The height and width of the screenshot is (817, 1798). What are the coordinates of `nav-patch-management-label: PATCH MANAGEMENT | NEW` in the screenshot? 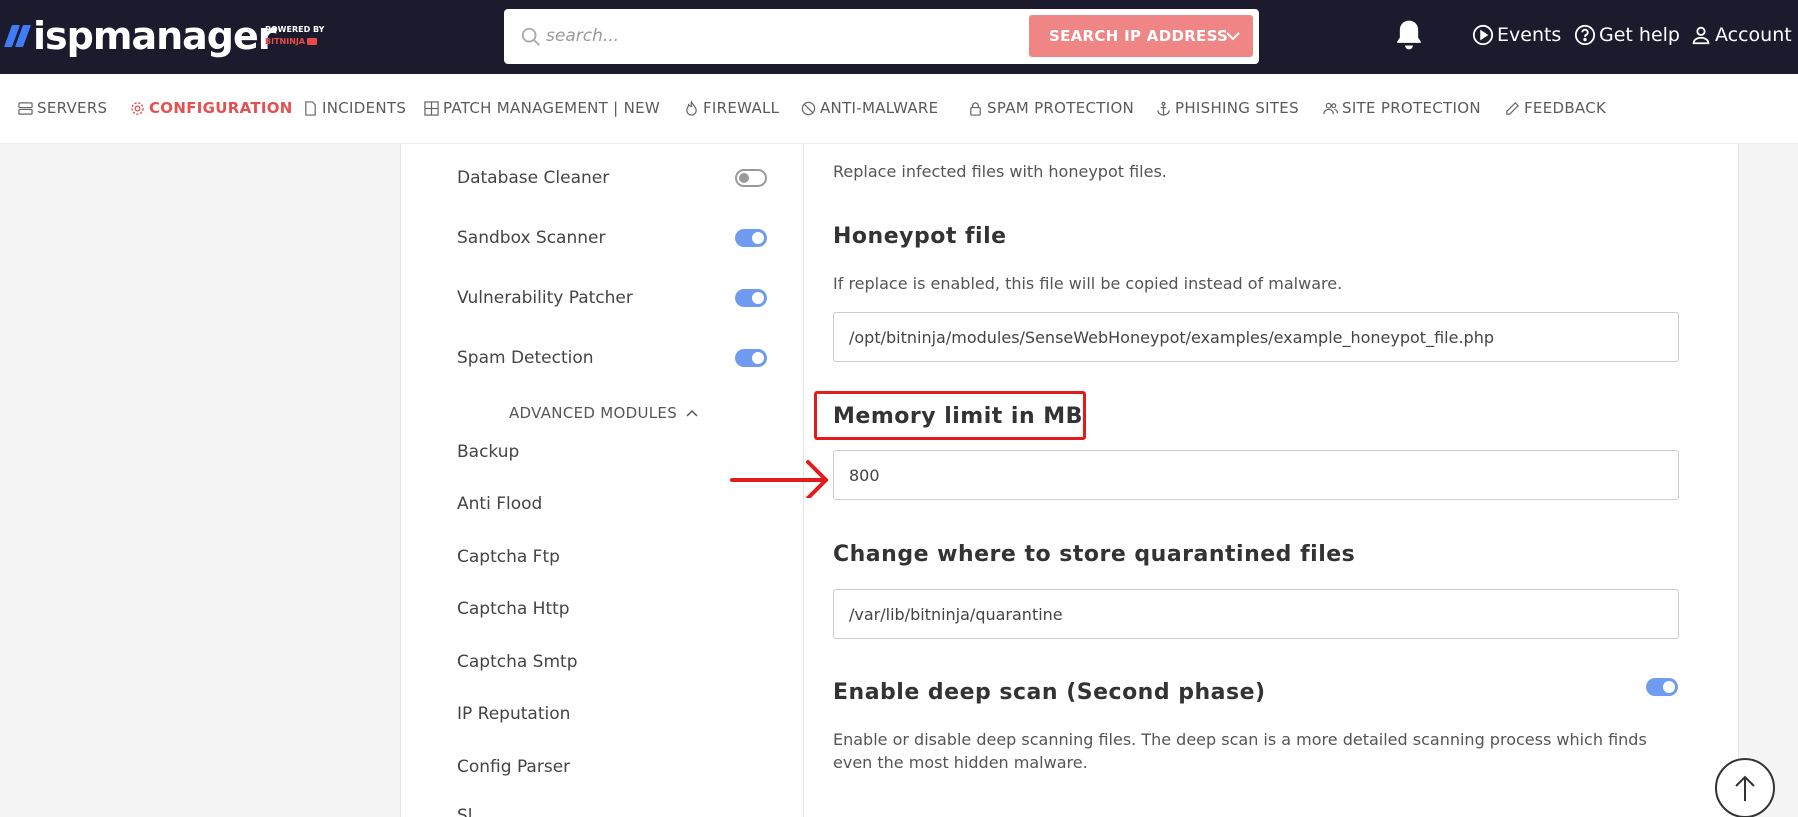 It's located at (552, 108).